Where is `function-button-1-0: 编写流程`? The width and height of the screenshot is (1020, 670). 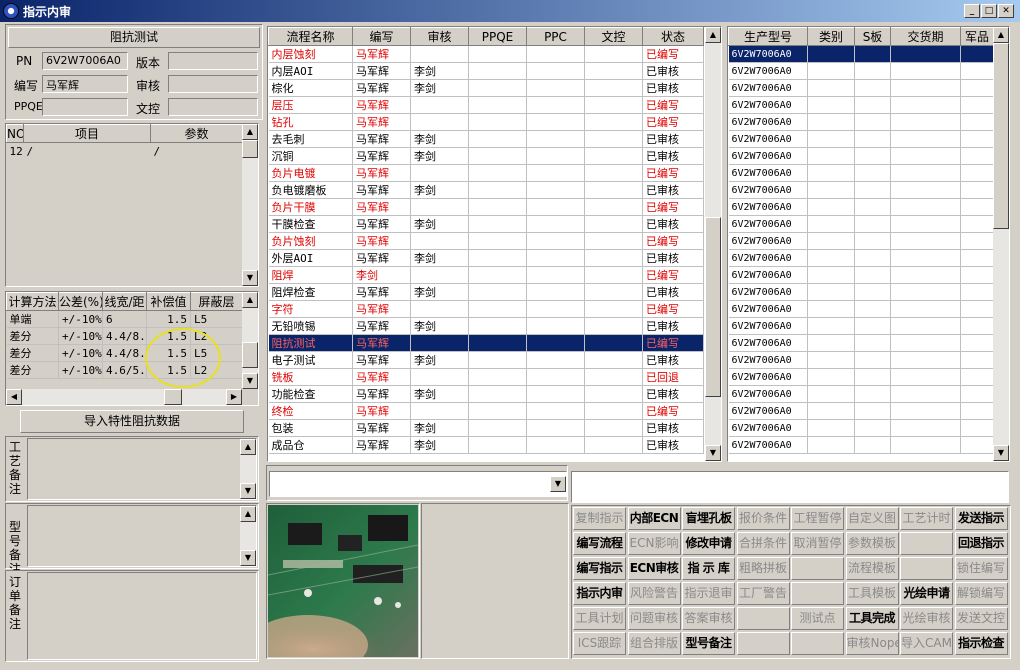
function-button-1-0: 编写流程 is located at coordinates (599, 543).